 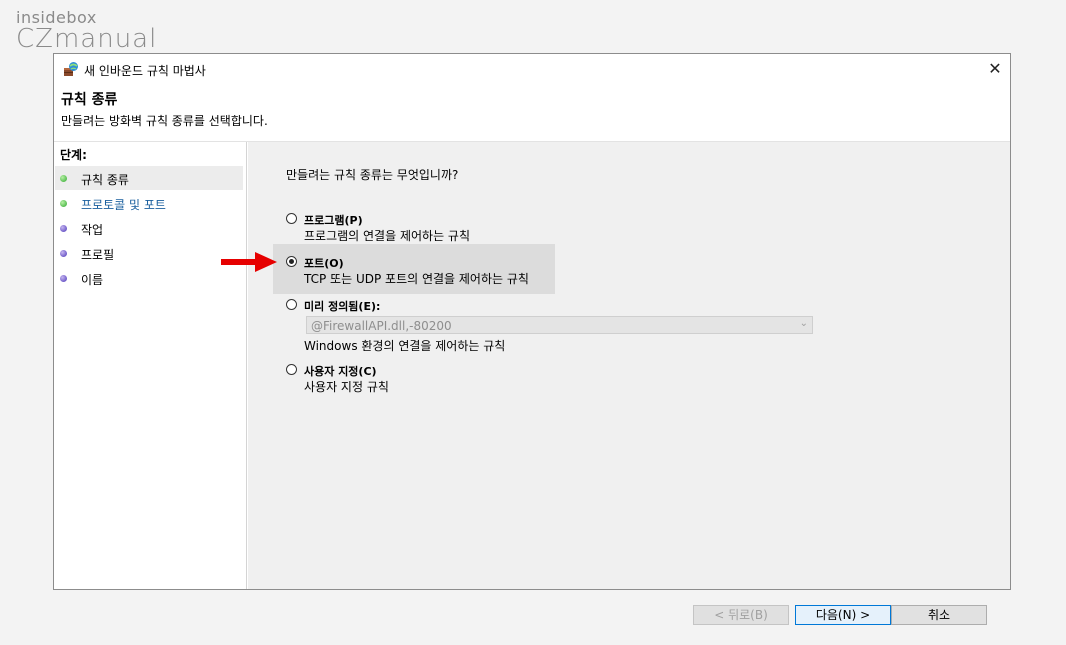 I want to click on page-title: 규칙 종류, so click(x=89, y=100).